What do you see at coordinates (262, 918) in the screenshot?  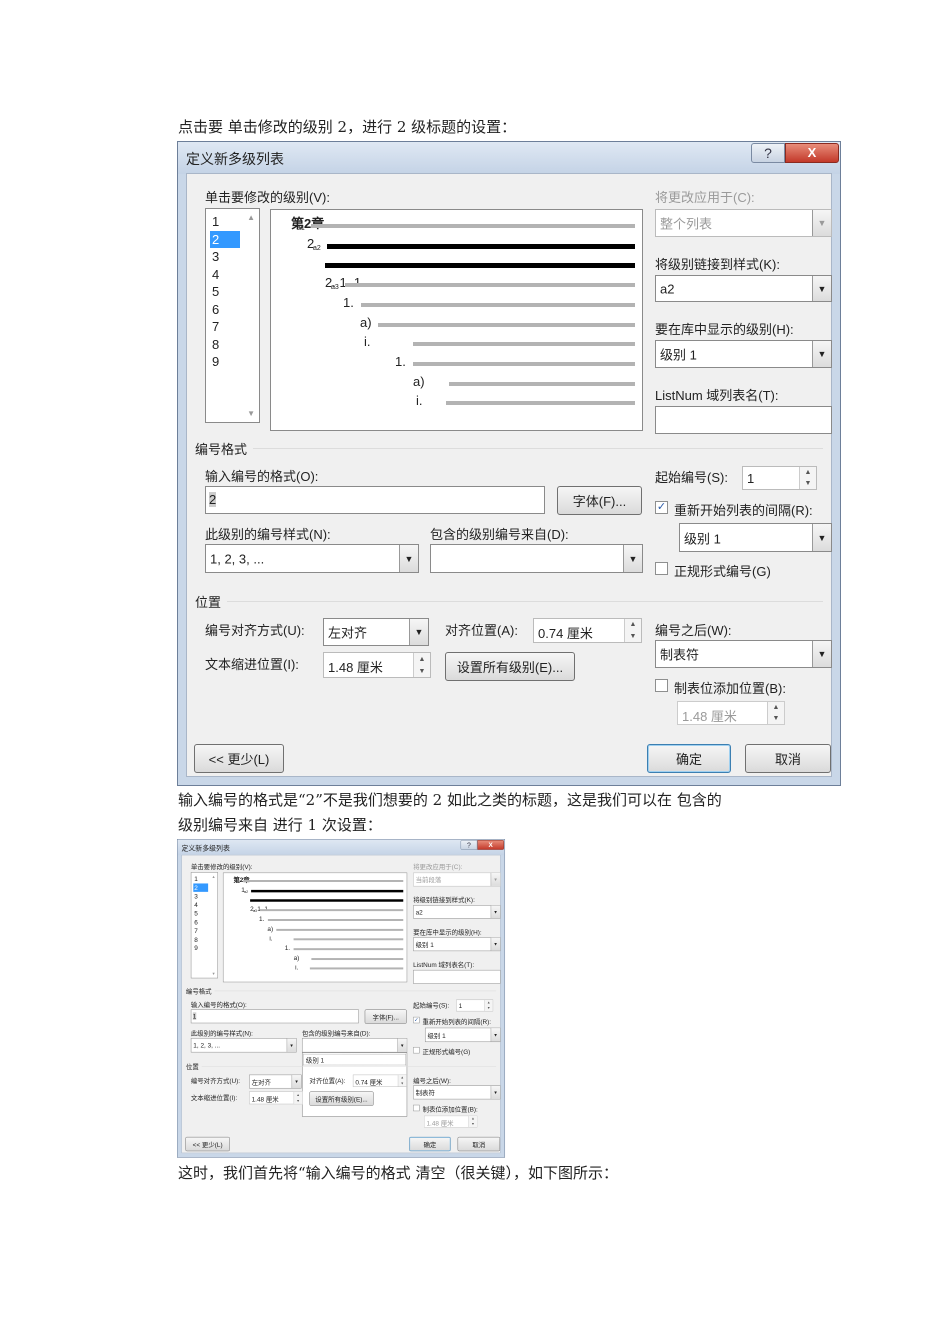 I see `preview-number: 1.` at bounding box center [262, 918].